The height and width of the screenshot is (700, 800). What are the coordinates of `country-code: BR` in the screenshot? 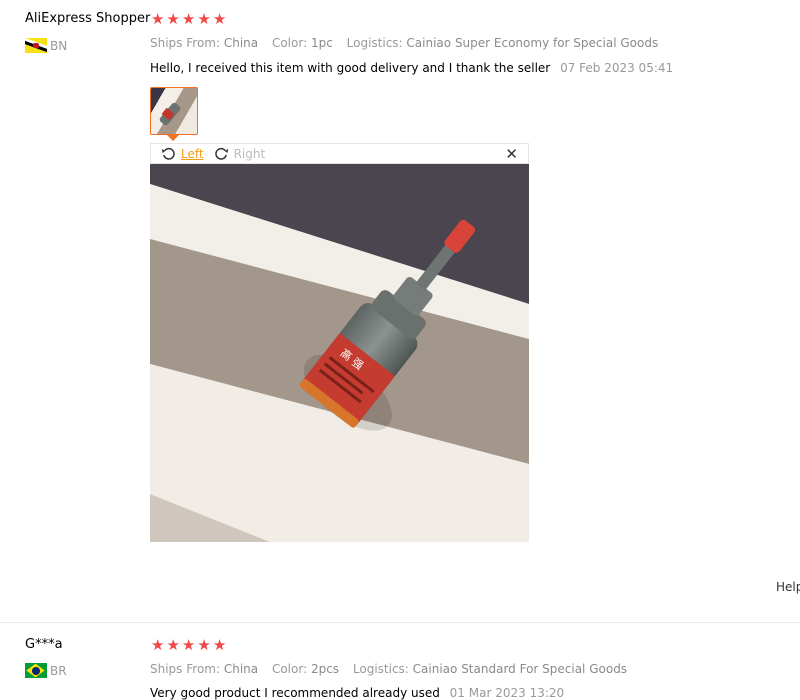 It's located at (58, 670).